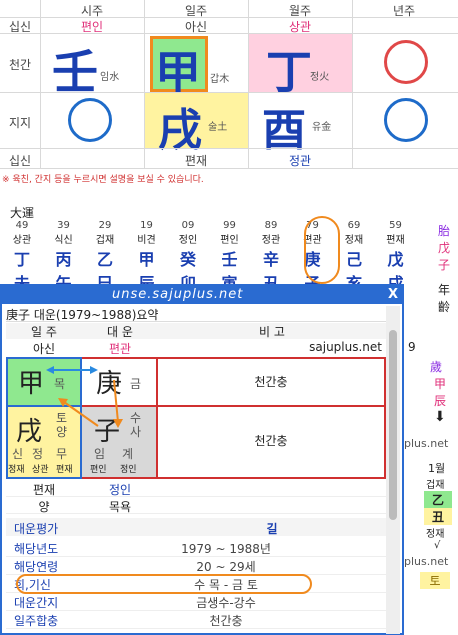 The height and width of the screenshot is (635, 458). I want to click on daewoon-item: 99편인壬寅, so click(230, 257).